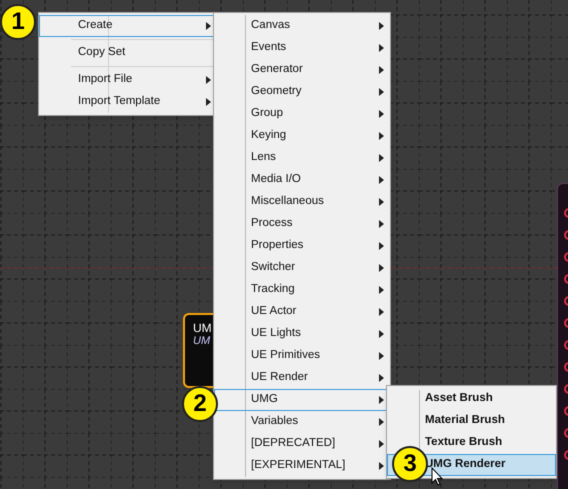 This screenshot has width=568, height=489. Describe the element at coordinates (202, 341) in the screenshot. I see `node-subtitle: UM` at that location.